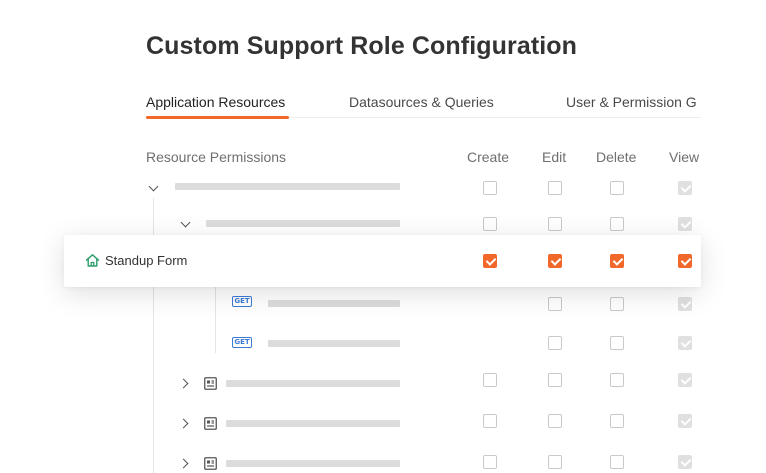 The width and height of the screenshot is (766, 473). I want to click on tab-user-permission-groups: User & Permission G, so click(631, 102).